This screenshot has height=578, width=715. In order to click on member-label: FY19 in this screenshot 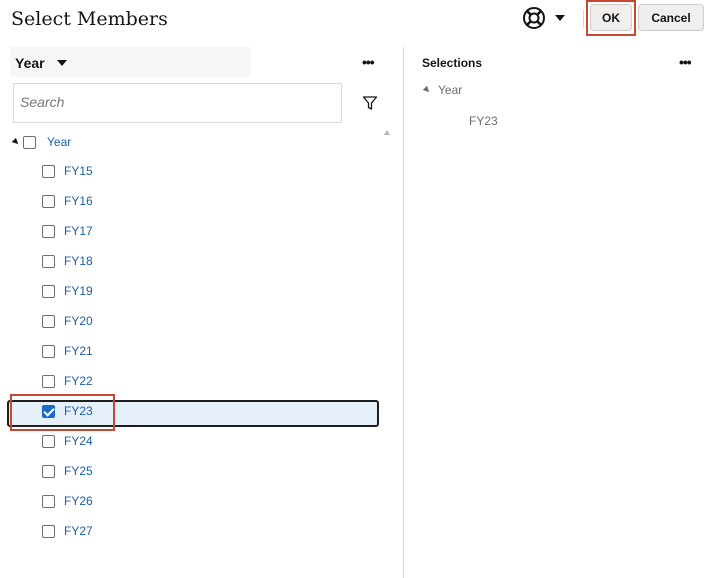, I will do `click(78, 291)`.